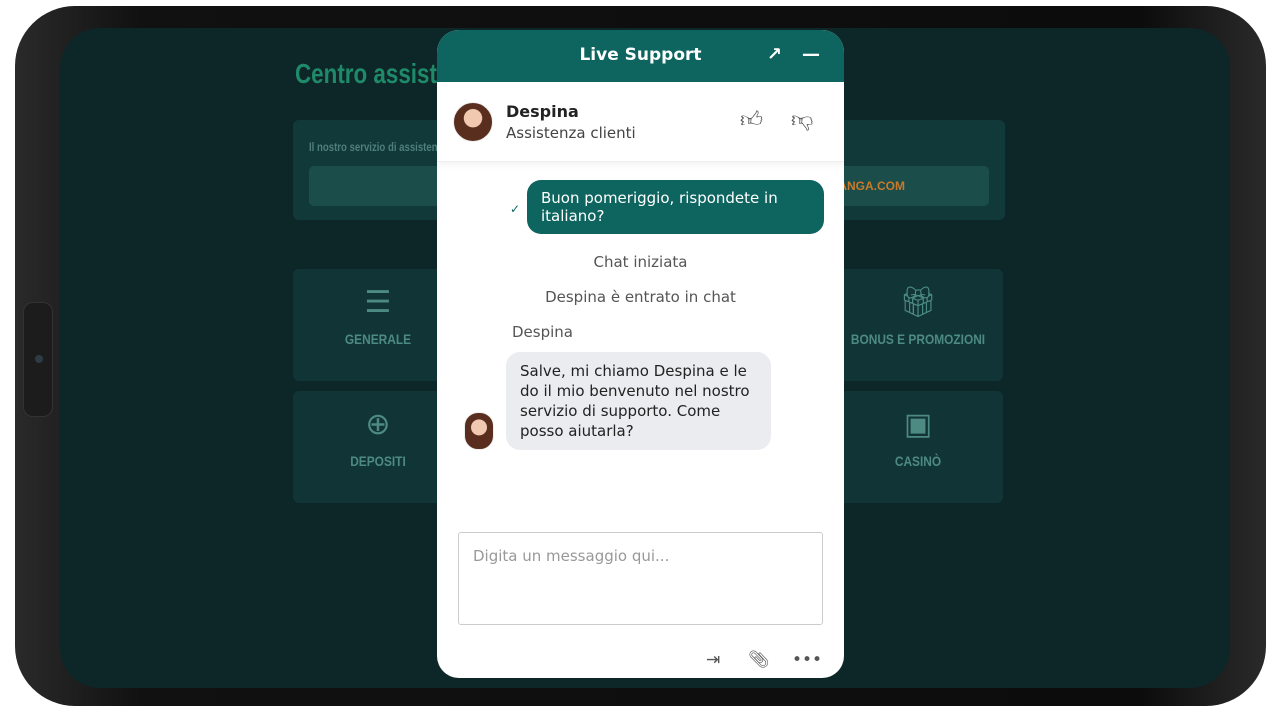 This screenshot has width=1280, height=720. Describe the element at coordinates (473, 122) in the screenshot. I see `agent-avatar` at that location.